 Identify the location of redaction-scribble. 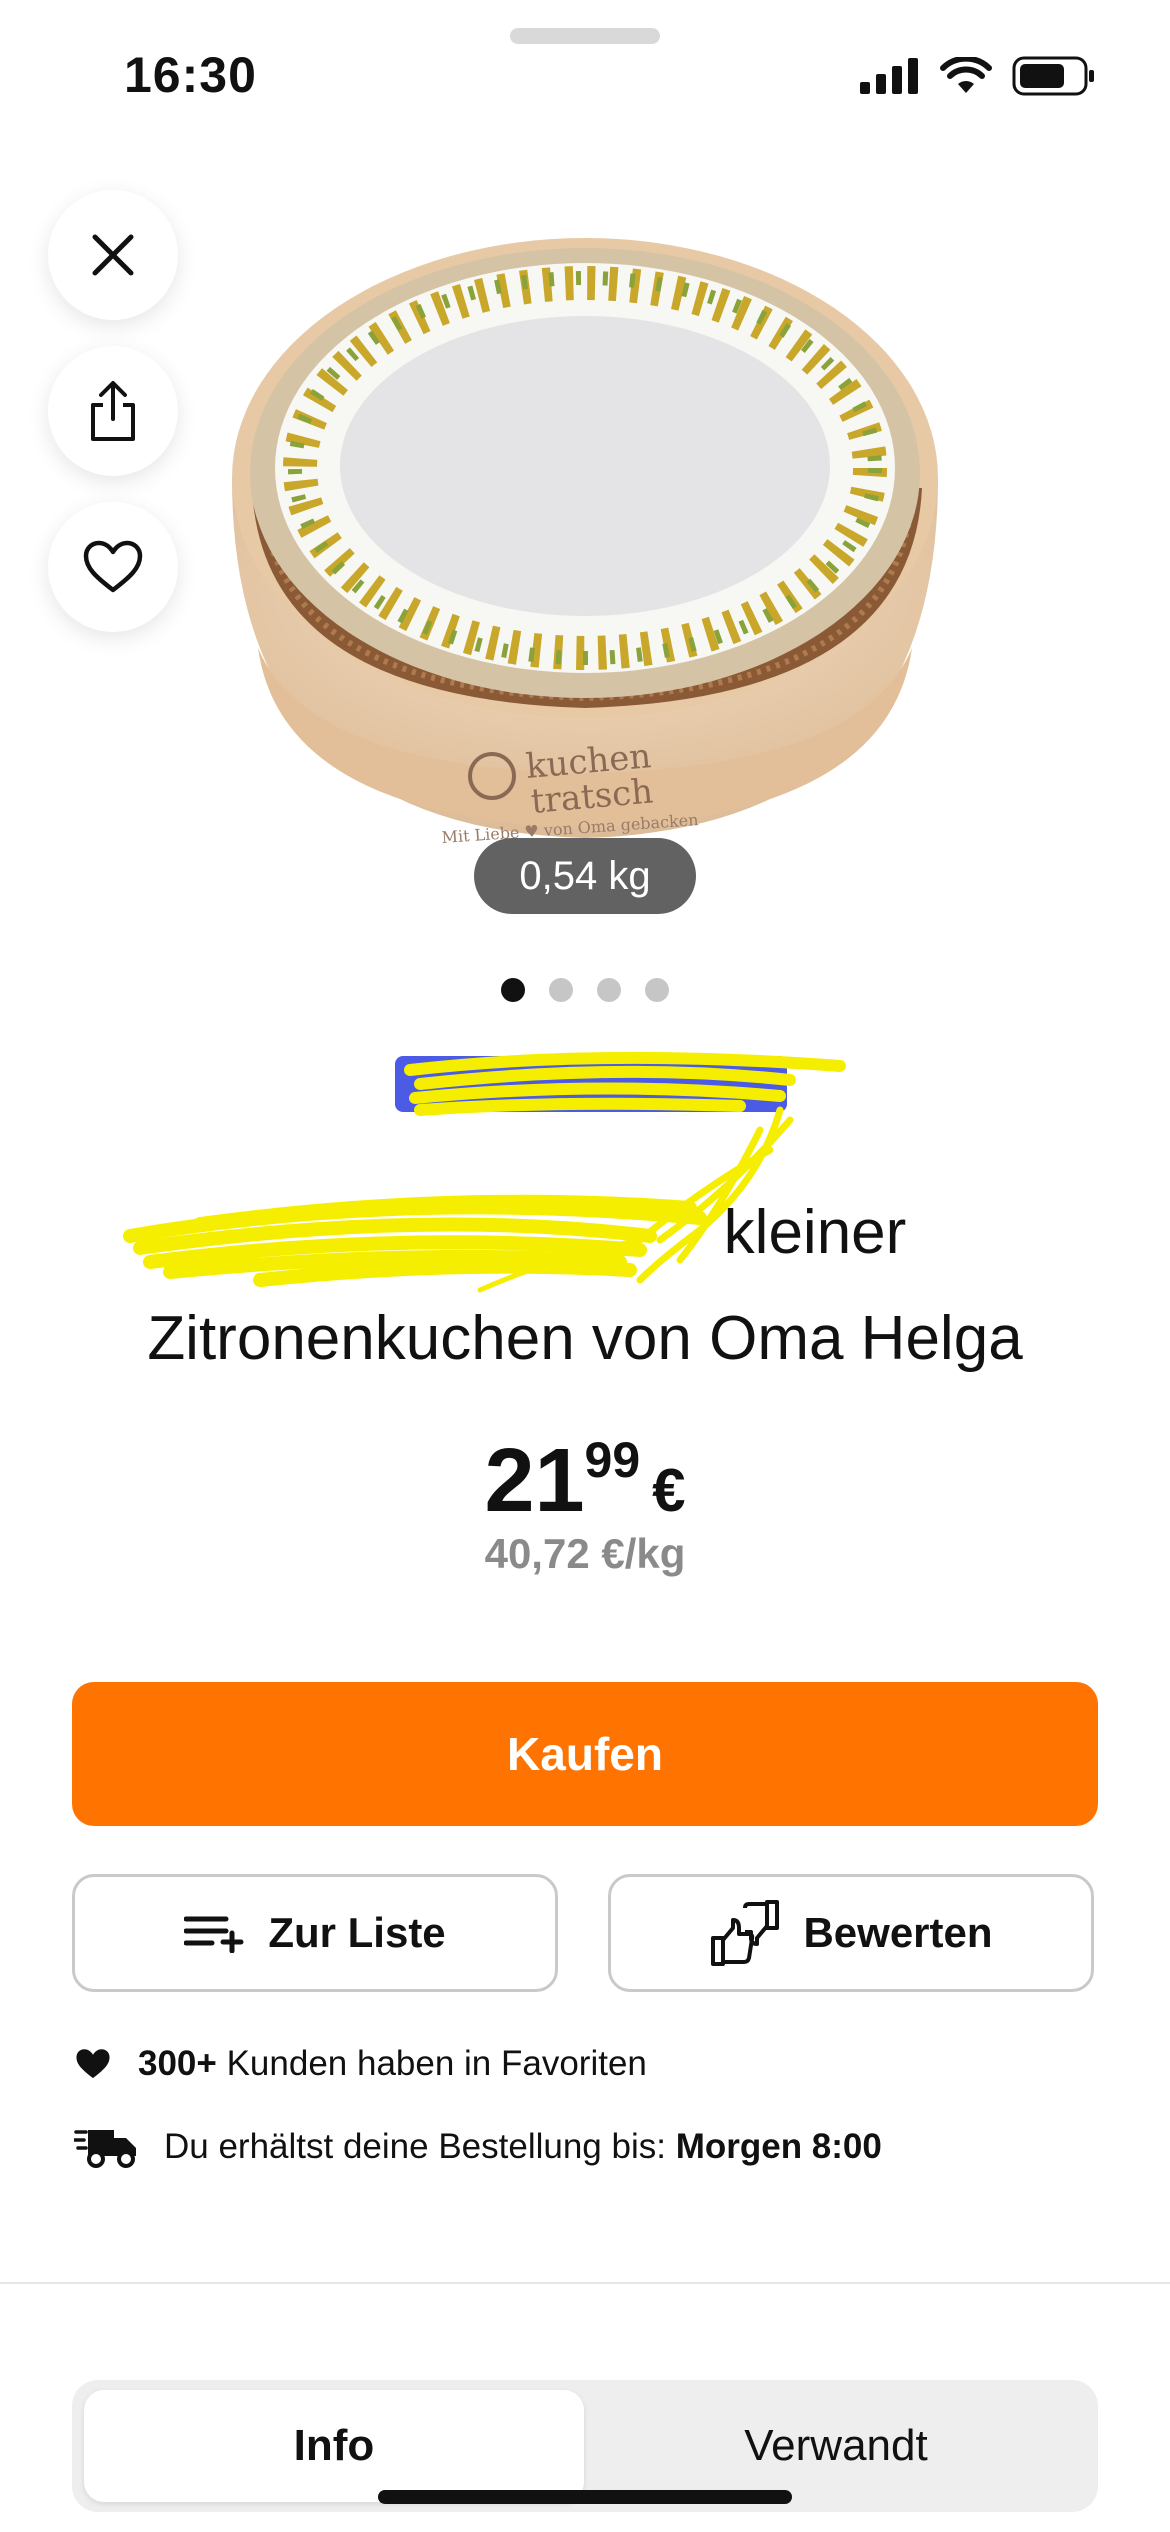
(484, 1172).